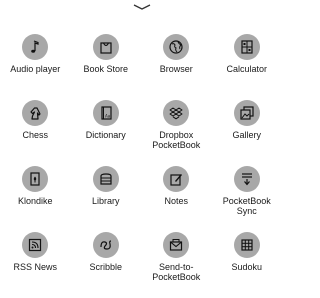 The image size is (320, 298). I want to click on app-label: Gallery, so click(246, 135).